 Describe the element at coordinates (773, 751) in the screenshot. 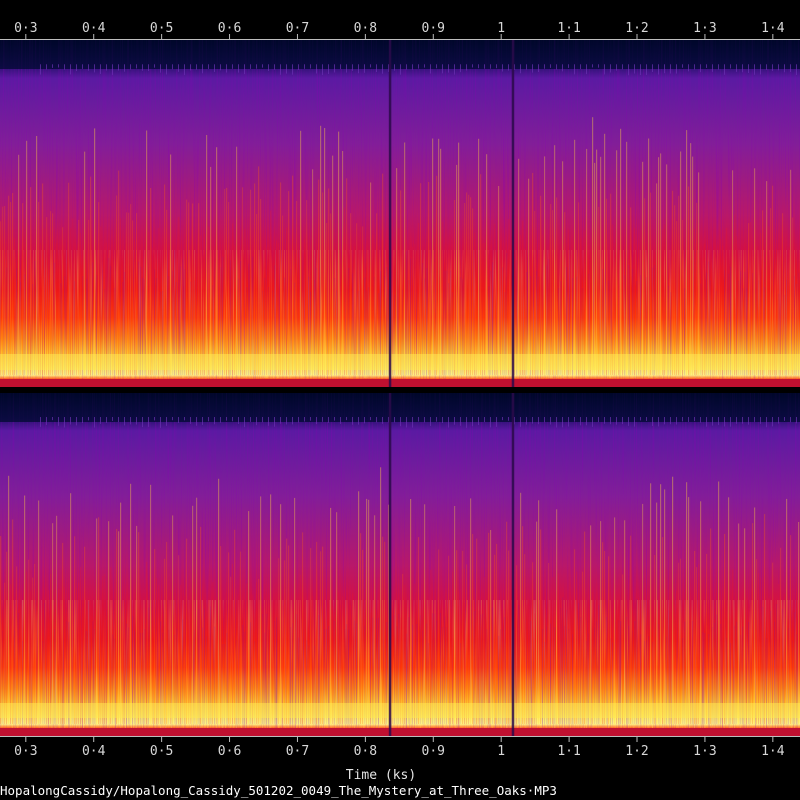

I see `bottom-tick-label: 1·4` at that location.